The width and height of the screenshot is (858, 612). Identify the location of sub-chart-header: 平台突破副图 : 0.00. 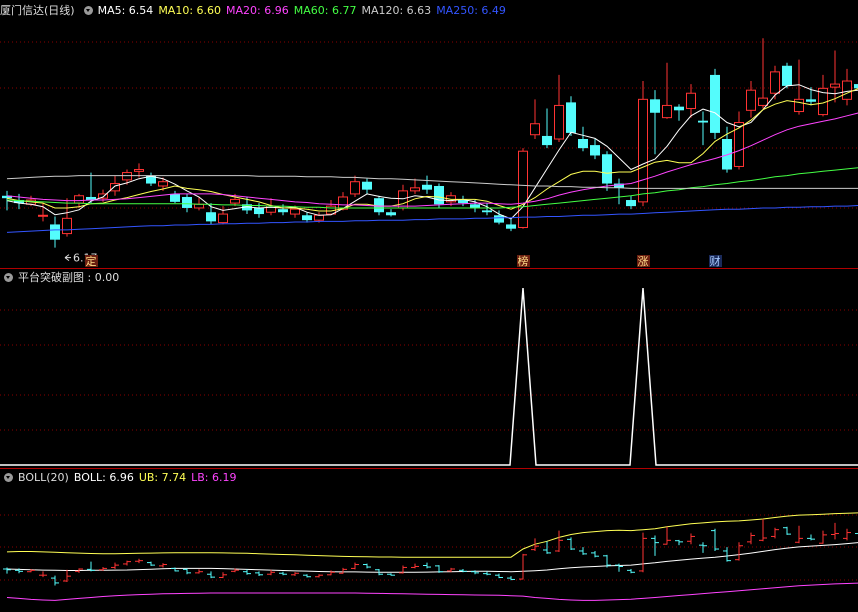
(62, 278).